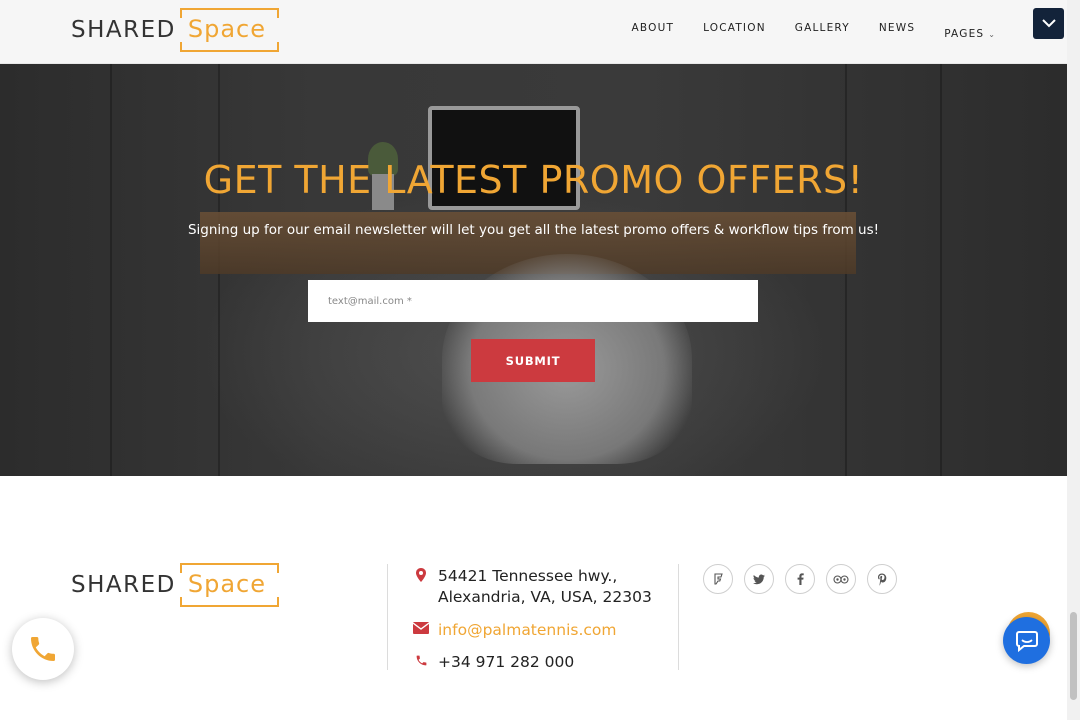 This screenshot has width=1080, height=720. I want to click on site-logo: SHARED Space, so click(175, 30).